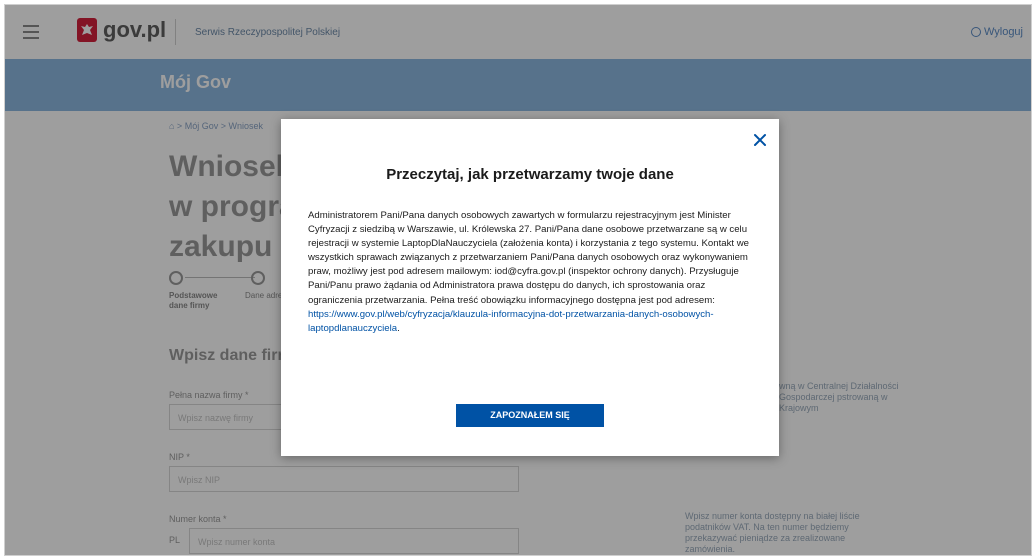 This screenshot has width=1036, height=560. I want to click on close-button, so click(760, 140).